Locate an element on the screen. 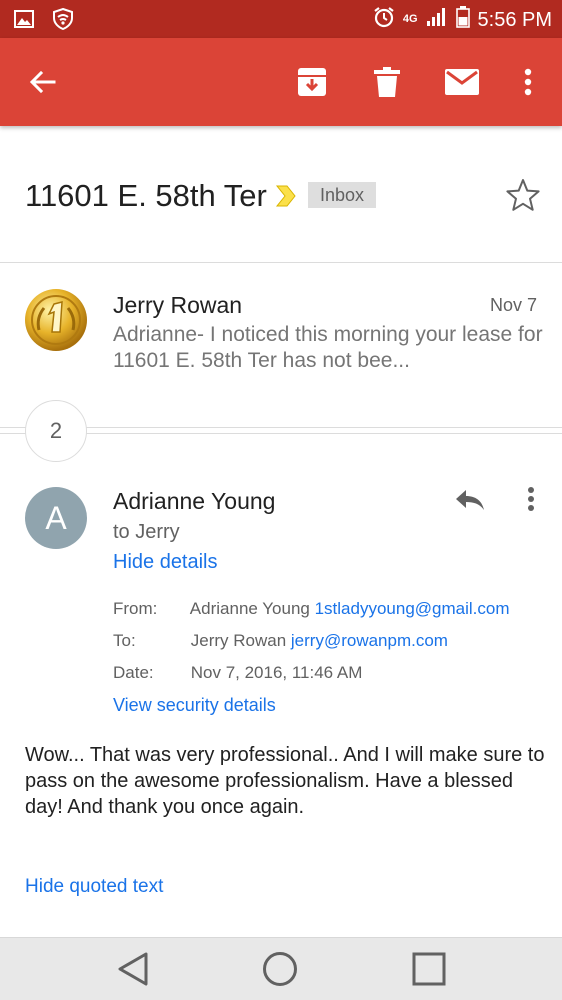 Image resolution: width=562 pixels, height=1000 pixels. nav-back-button is located at coordinates (133, 969).